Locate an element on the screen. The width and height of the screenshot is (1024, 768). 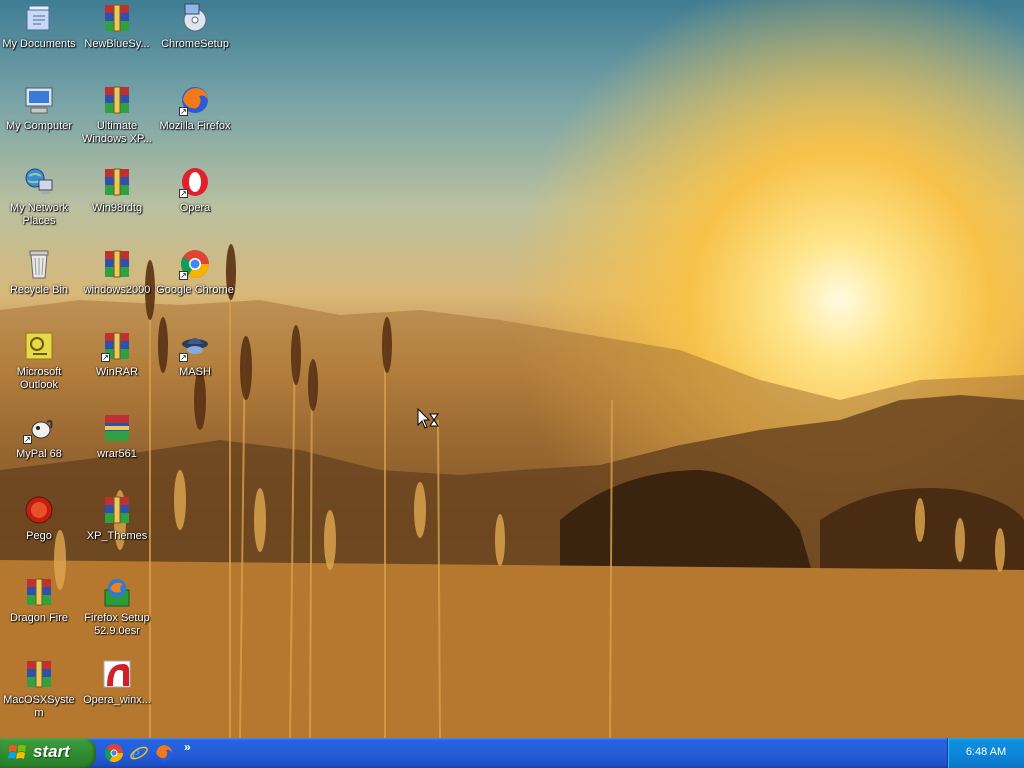
desktop-icon-dragon-fire: Dragon Fire is located at coordinates (39, 615).